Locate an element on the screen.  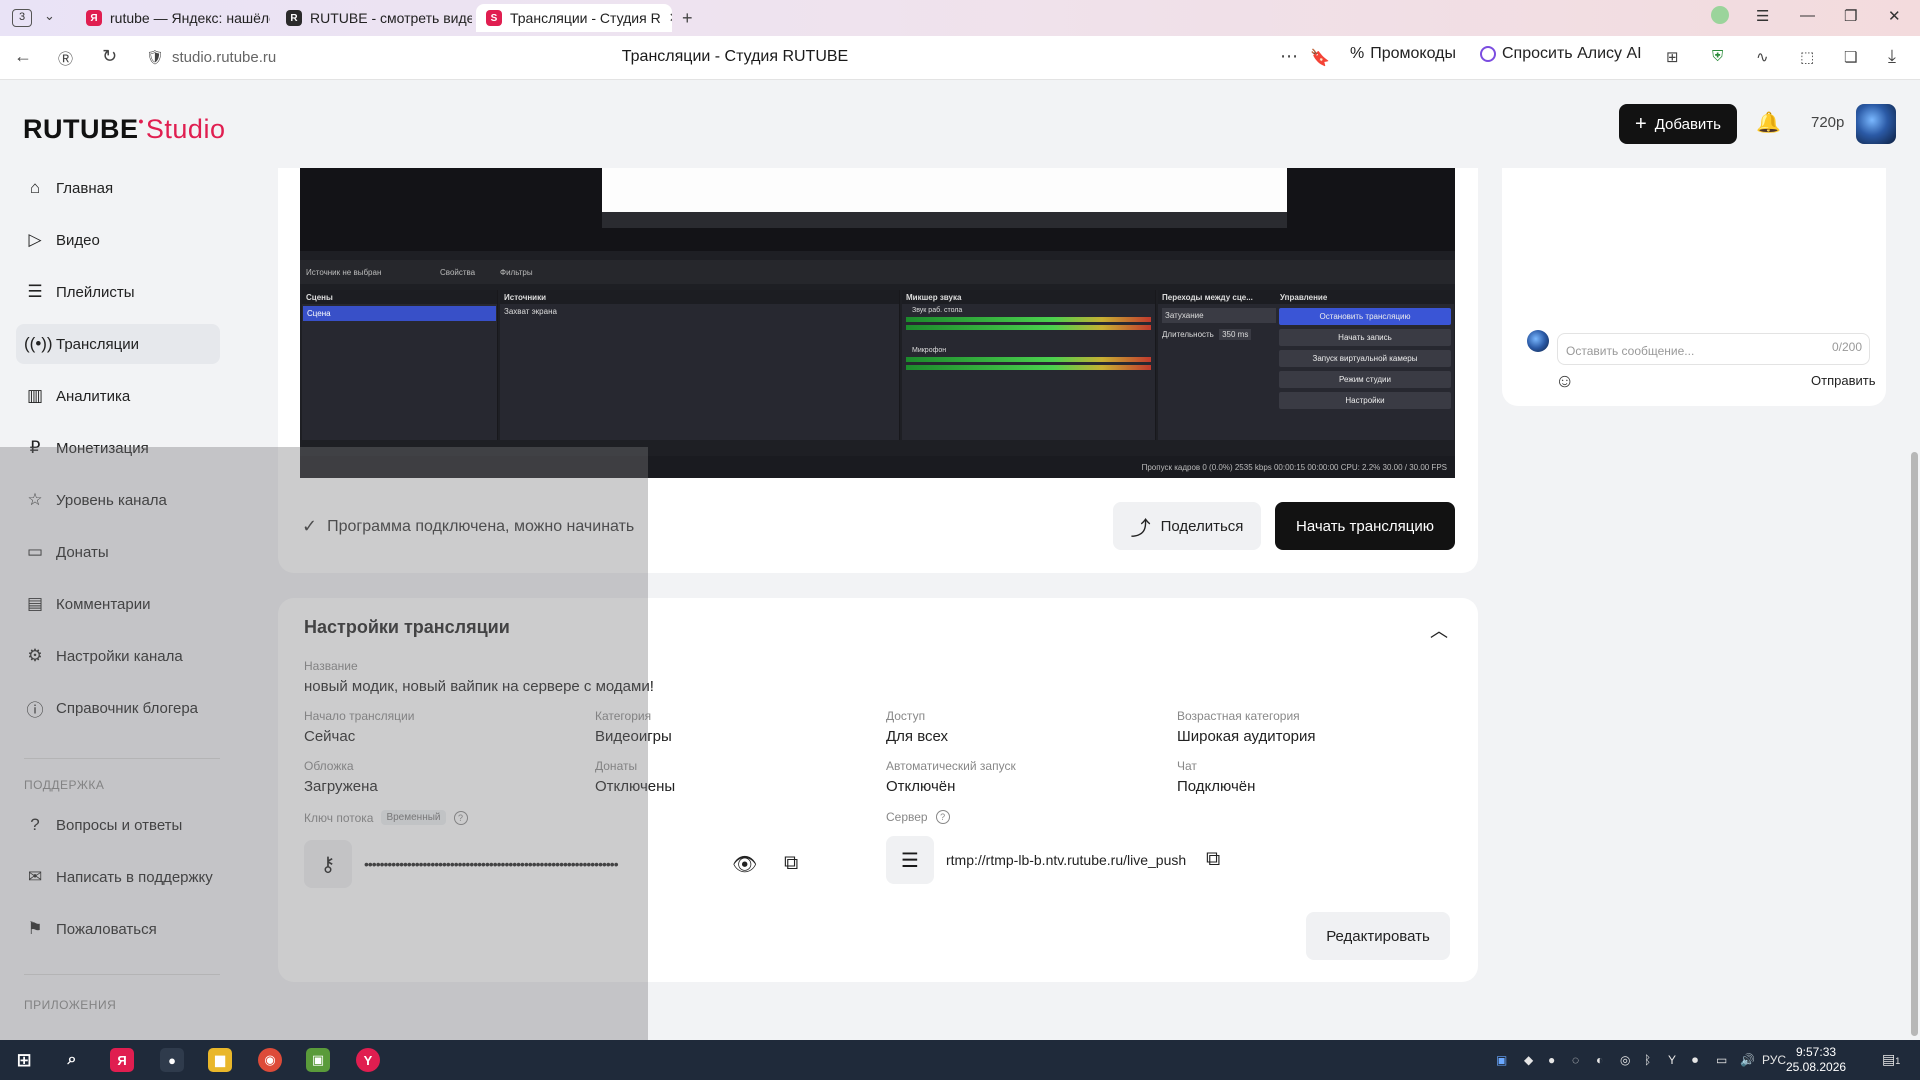
tray-app-icon: ◐ is located at coordinates (1599, 1060).